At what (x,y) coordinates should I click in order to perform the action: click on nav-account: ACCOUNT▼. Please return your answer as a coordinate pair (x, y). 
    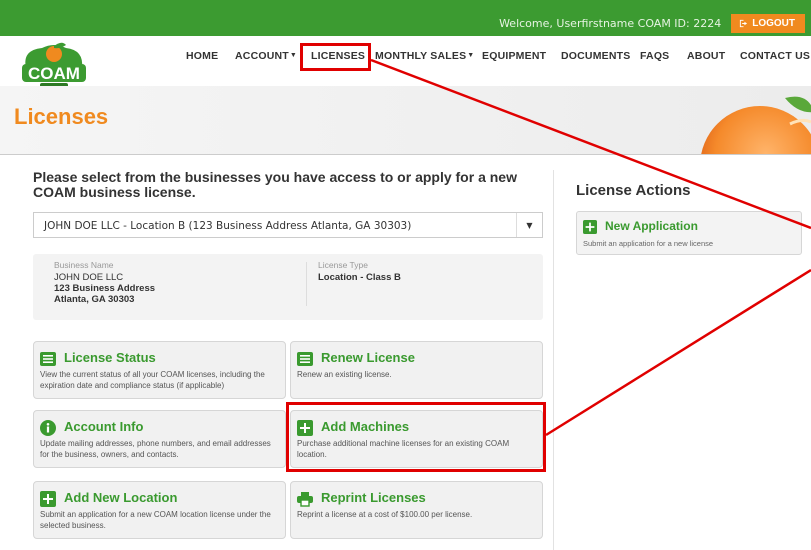
    Looking at the image, I should click on (266, 56).